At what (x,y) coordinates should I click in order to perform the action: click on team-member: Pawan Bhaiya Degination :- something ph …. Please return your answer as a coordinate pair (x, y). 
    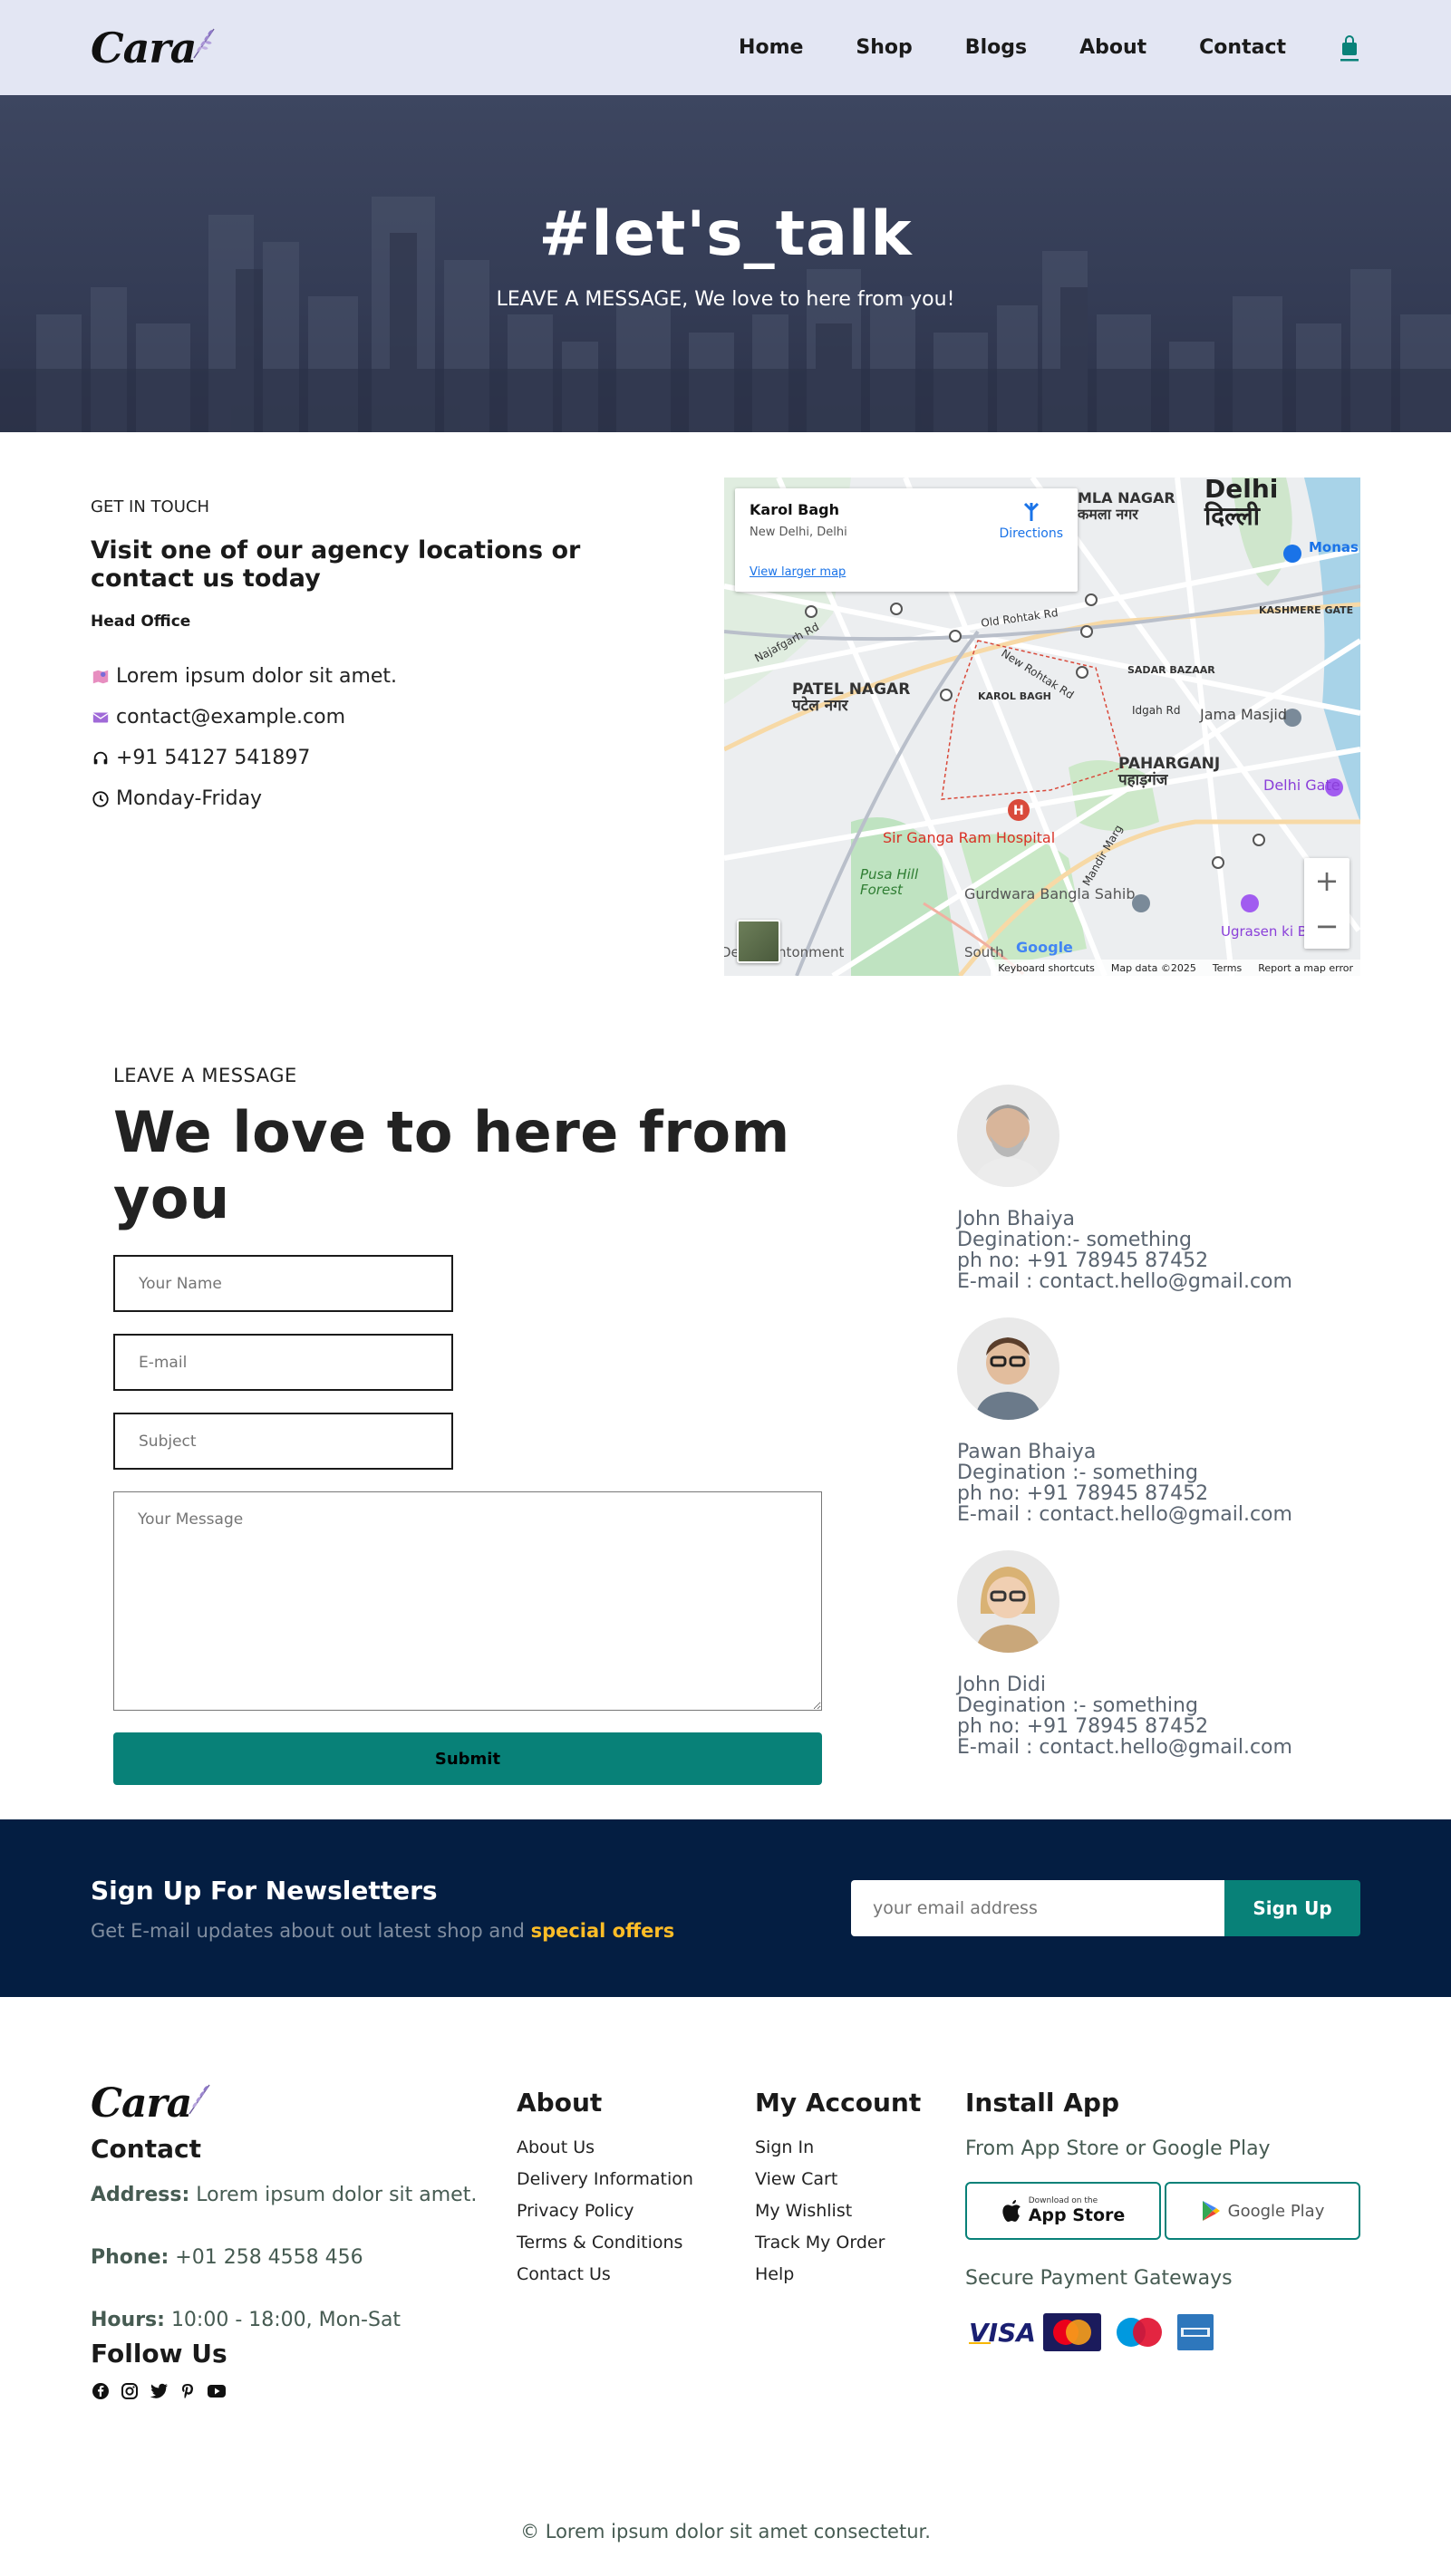
    Looking at the image, I should click on (1158, 1421).